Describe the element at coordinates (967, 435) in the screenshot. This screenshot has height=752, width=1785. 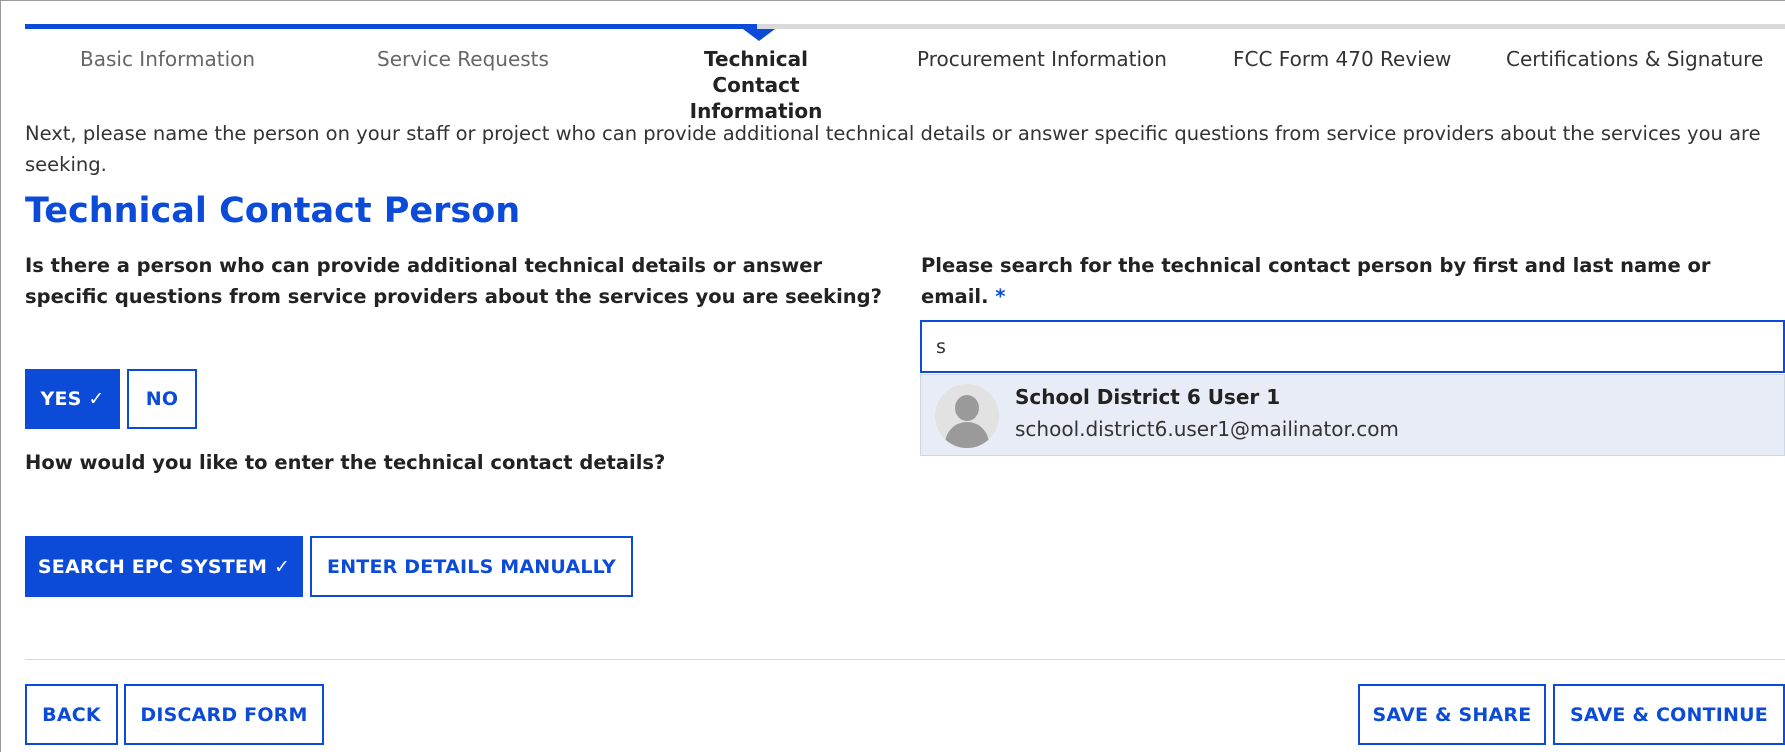
I see `avatar-shoulders` at that location.